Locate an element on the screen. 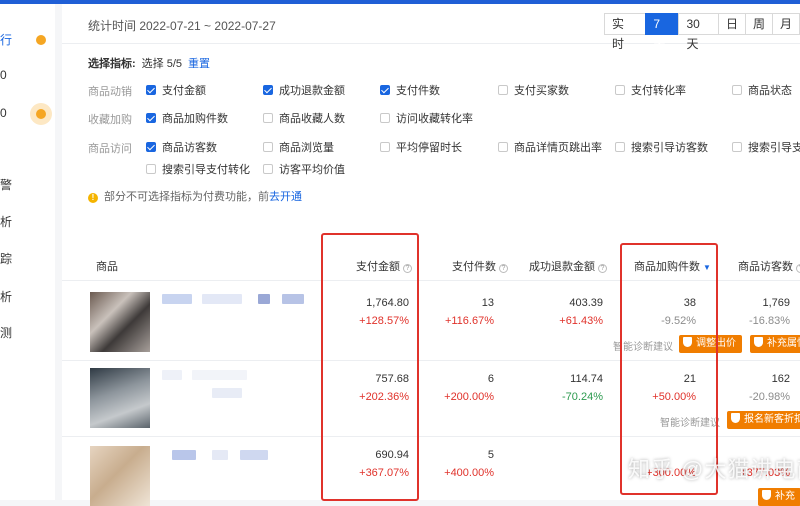  metric-selected-count: 选择 5/5 is located at coordinates (162, 64).